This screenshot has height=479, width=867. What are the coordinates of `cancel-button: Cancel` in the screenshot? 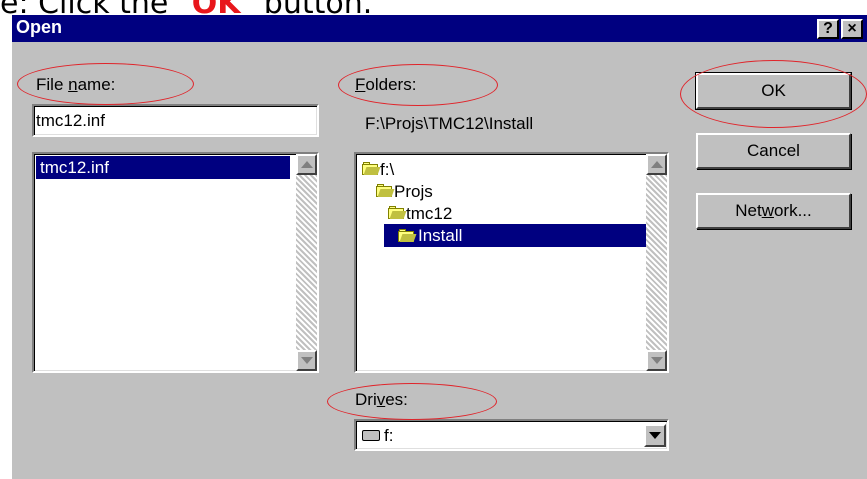 It's located at (773, 151).